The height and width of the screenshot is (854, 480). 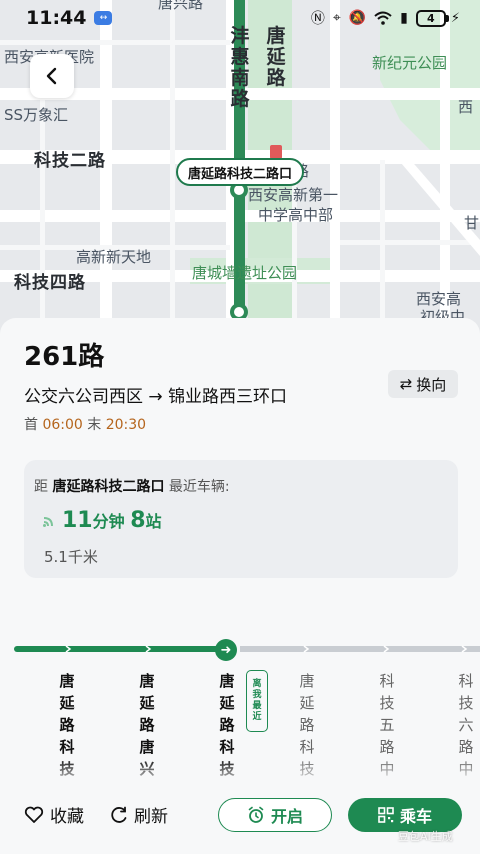 I want to click on sheet-fade, so click(x=240, y=773).